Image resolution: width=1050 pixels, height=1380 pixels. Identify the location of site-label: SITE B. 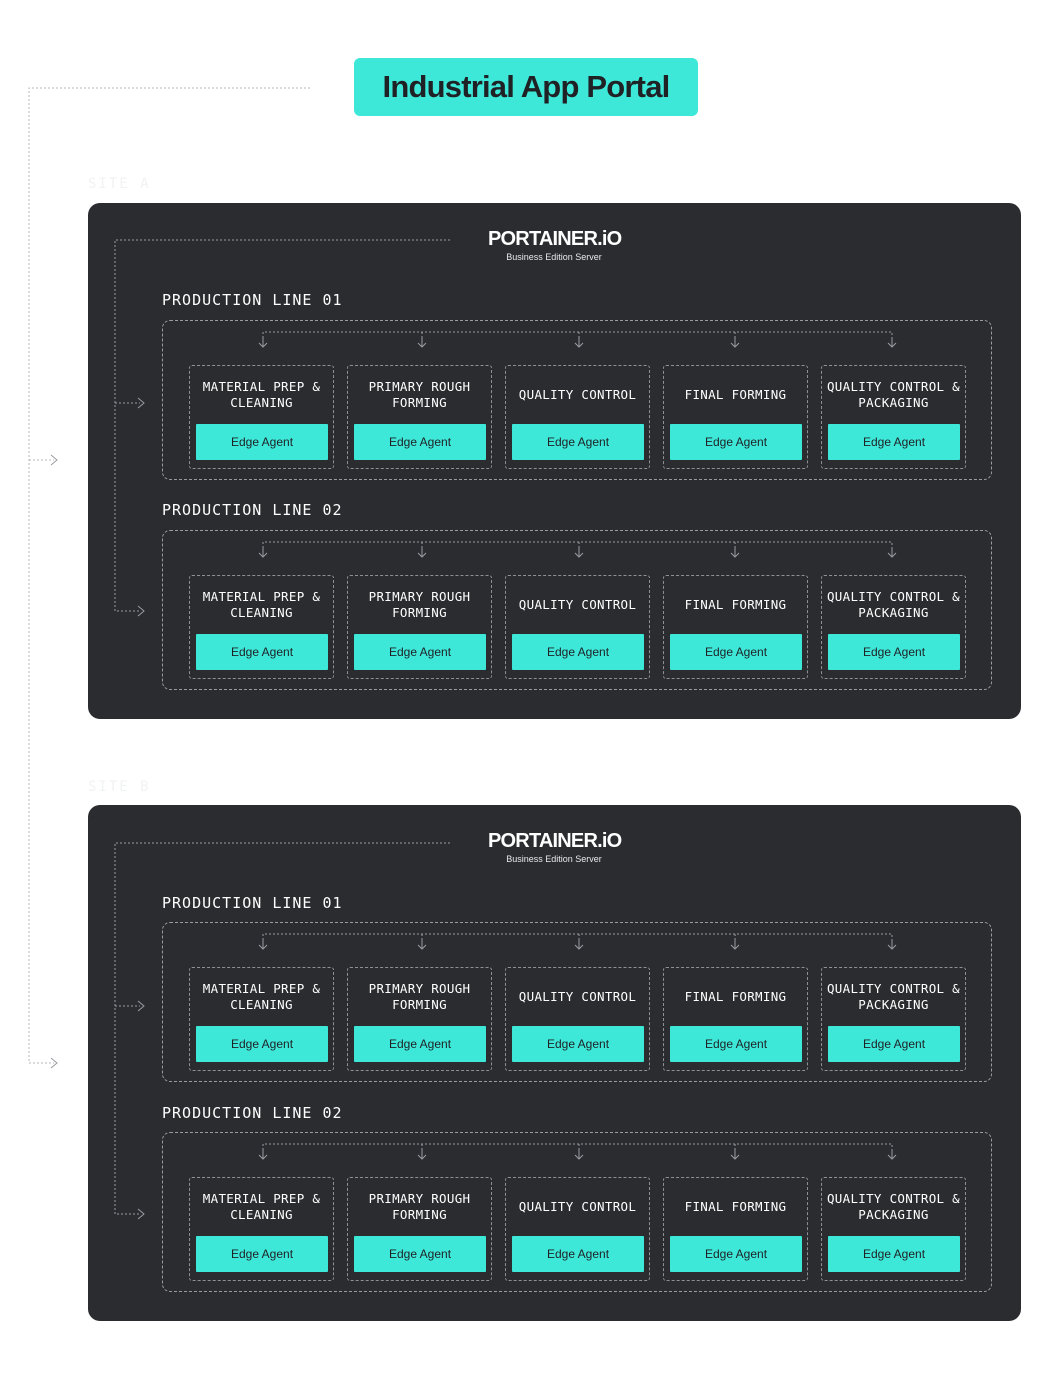
(119, 787).